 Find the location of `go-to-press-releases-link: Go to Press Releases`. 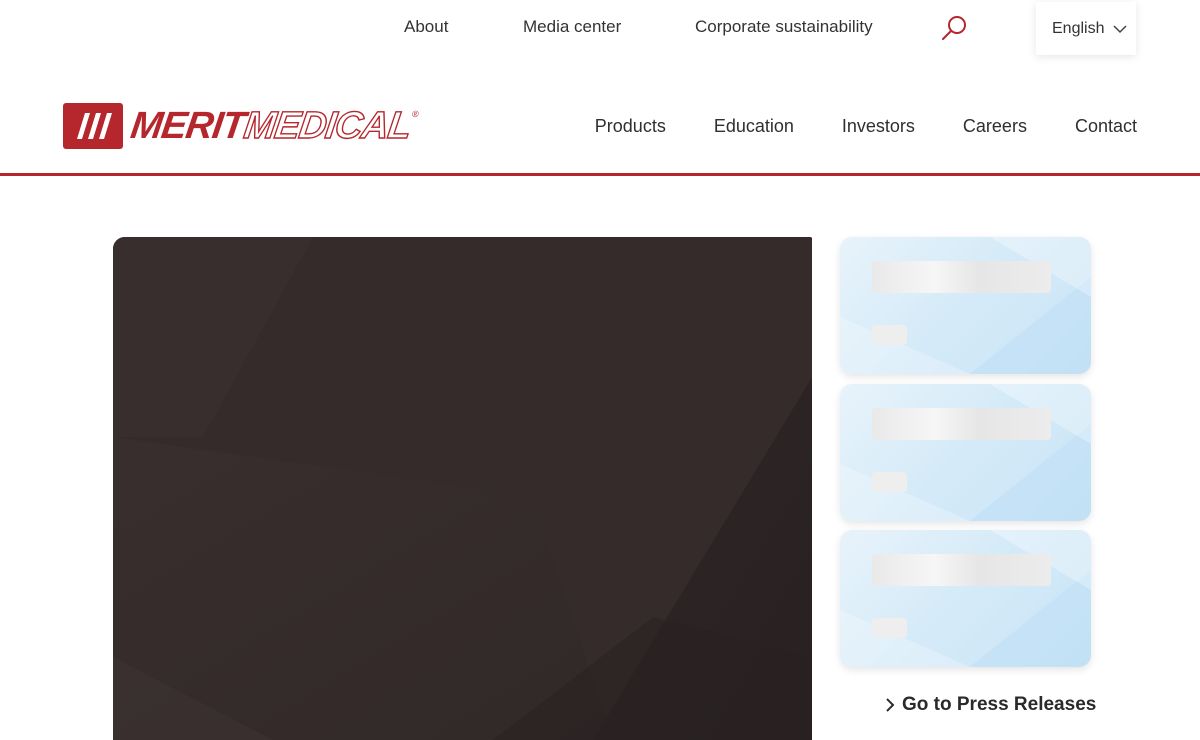

go-to-press-releases-link: Go to Press Releases is located at coordinates (990, 705).